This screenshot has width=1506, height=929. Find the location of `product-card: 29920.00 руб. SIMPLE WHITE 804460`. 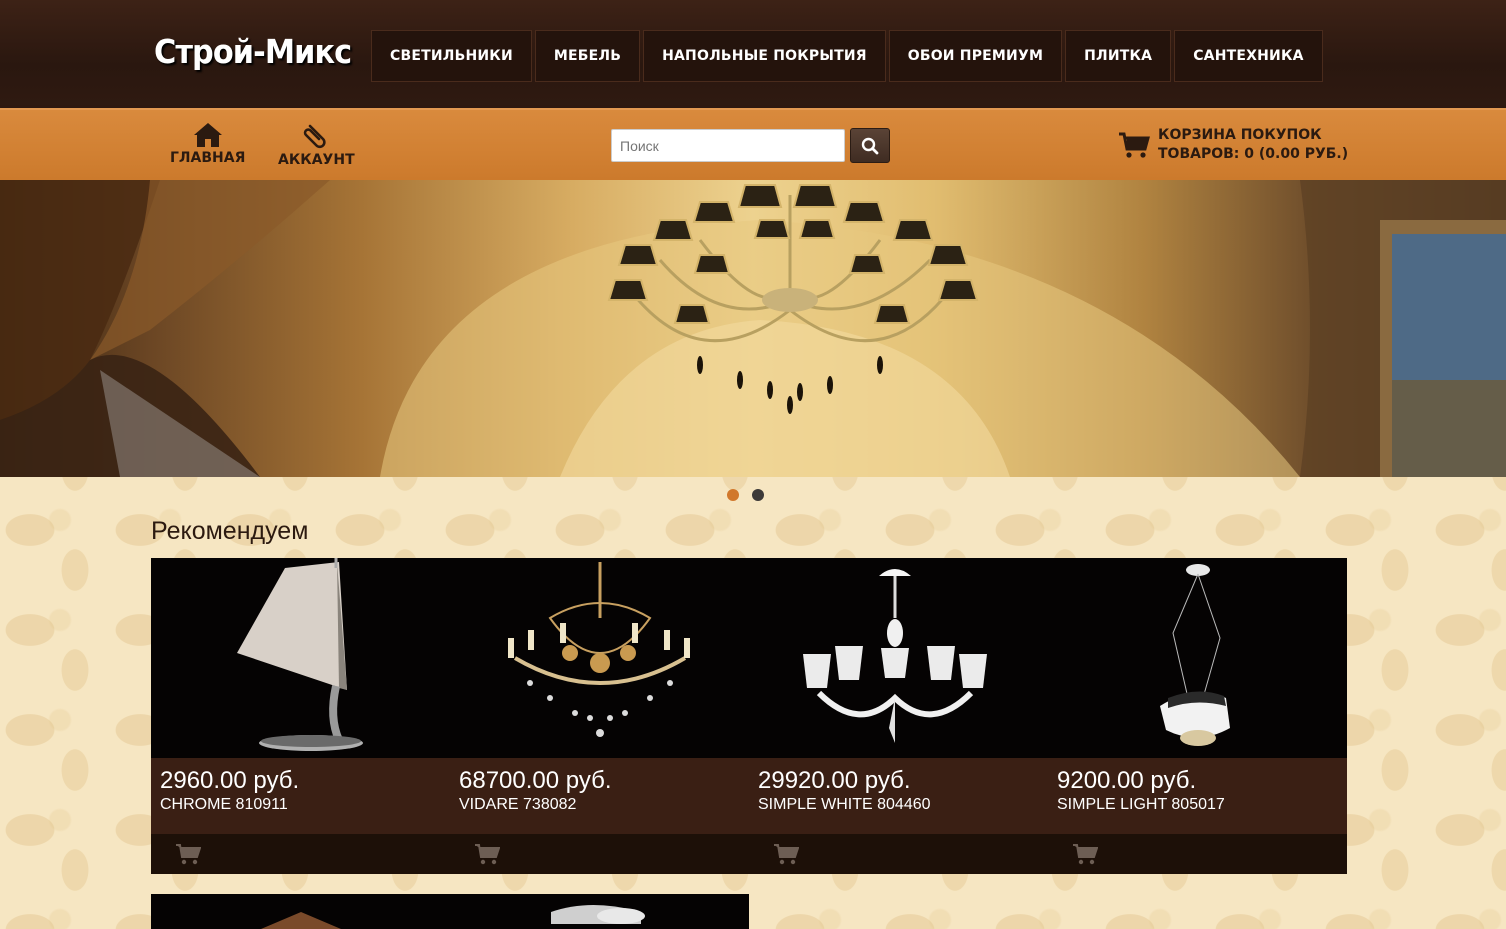

product-card: 29920.00 руб. SIMPLE WHITE 804460 is located at coordinates (898, 716).